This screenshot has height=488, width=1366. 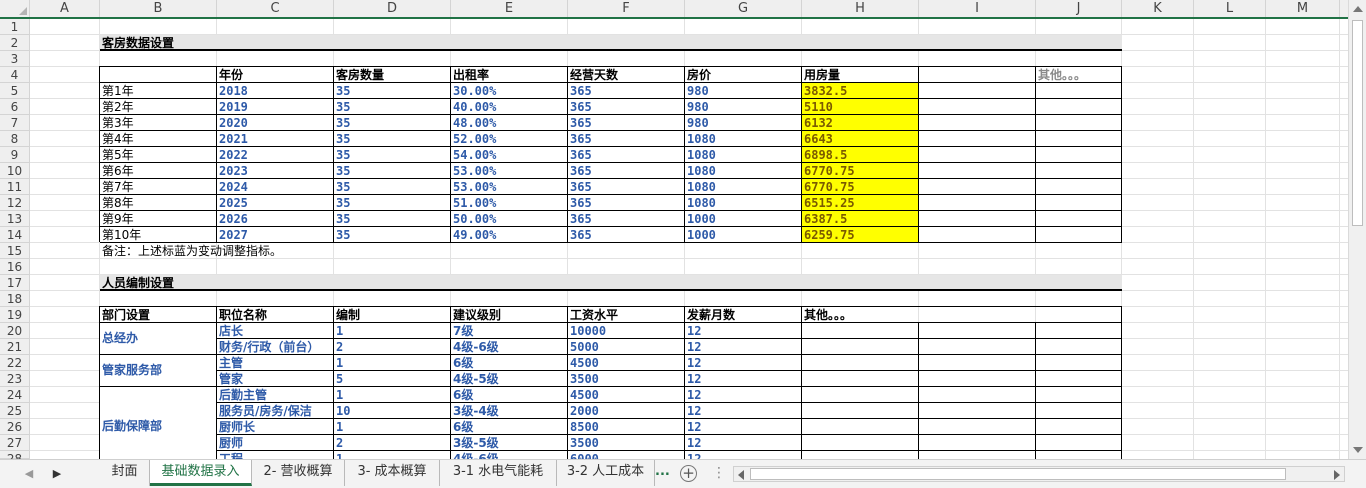 What do you see at coordinates (125, 473) in the screenshot?
I see `sheet-tab-1: 封面` at bounding box center [125, 473].